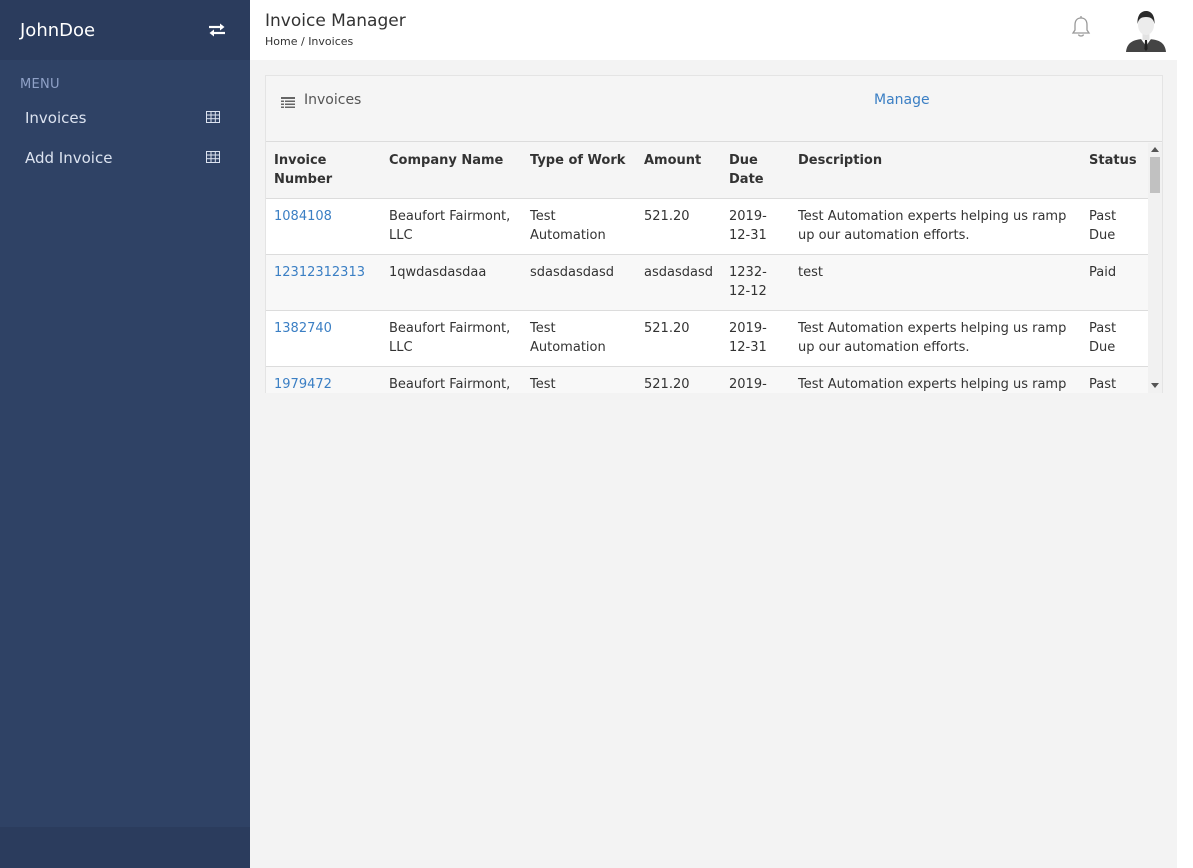  I want to click on invoice-link: 1979472, so click(303, 384).